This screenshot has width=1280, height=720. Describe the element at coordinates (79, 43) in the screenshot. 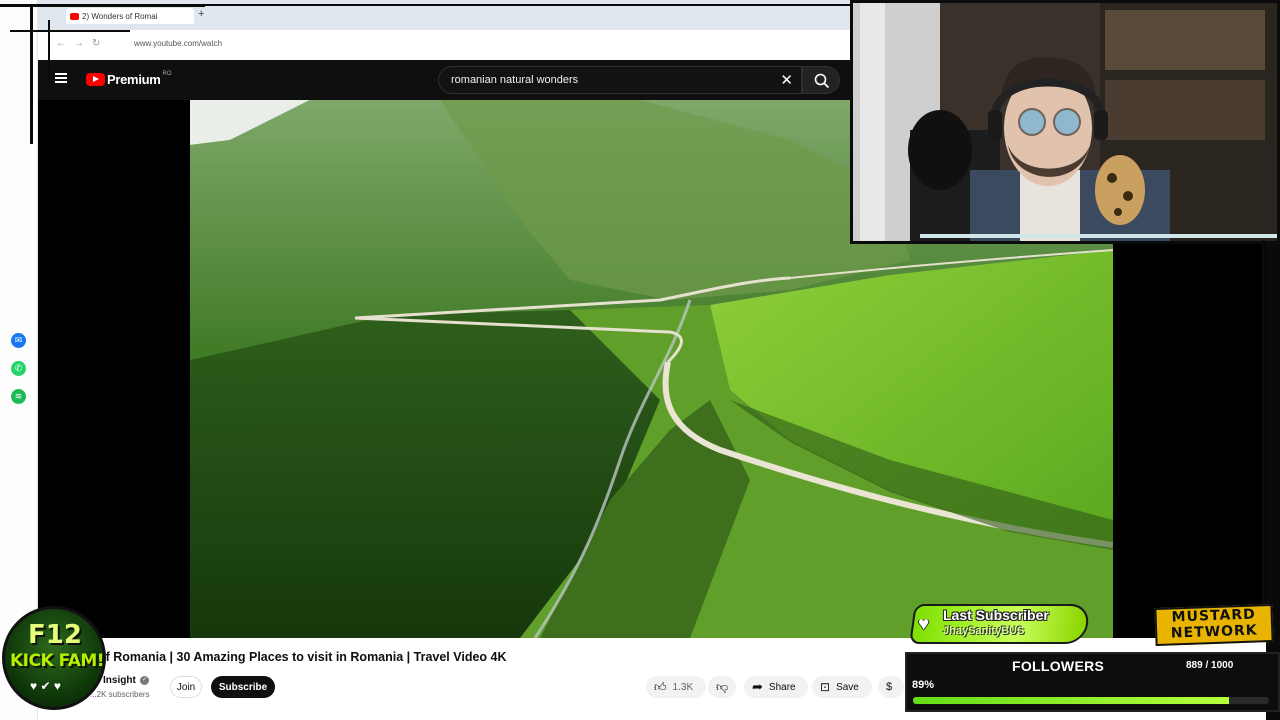

I see `forward-icon: →` at that location.